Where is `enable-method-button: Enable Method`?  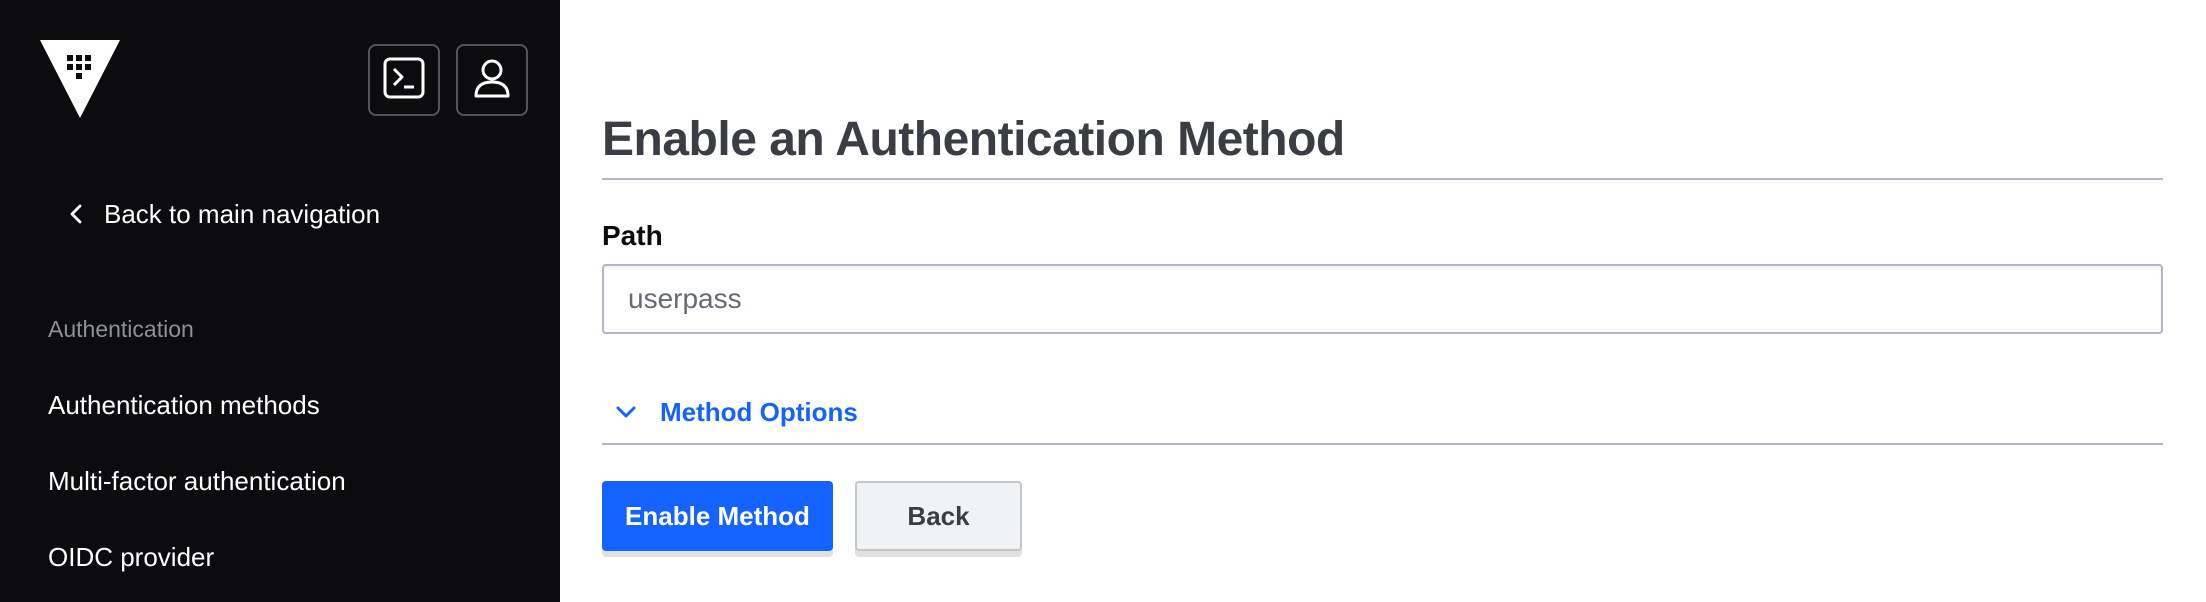 enable-method-button: Enable Method is located at coordinates (717, 516).